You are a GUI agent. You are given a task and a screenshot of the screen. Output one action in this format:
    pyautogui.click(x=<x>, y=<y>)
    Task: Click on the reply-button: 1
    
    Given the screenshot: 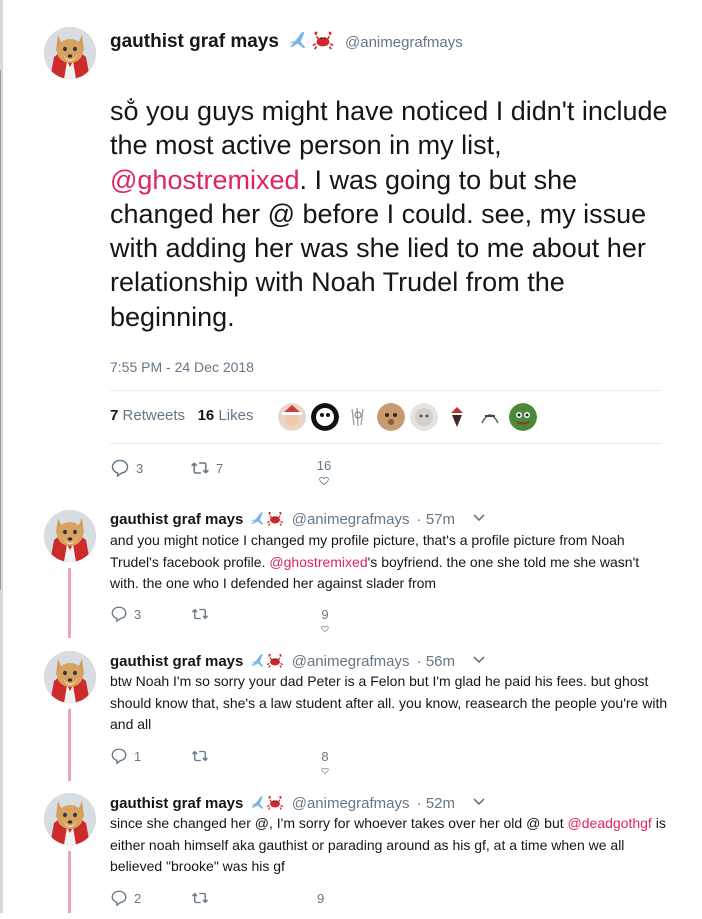 What is the action you would take?
    pyautogui.click(x=125, y=756)
    